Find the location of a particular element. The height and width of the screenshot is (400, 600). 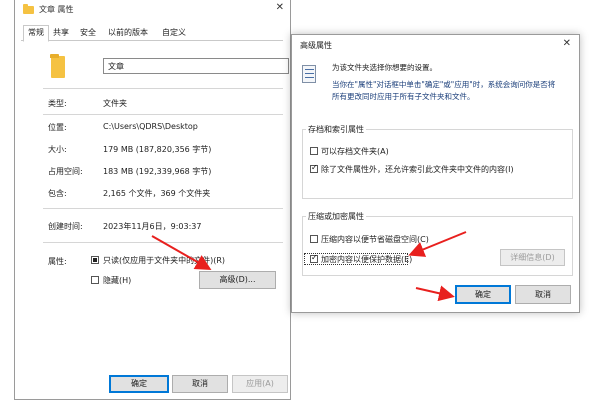

readonly-label: 只读(仅应用于文件夹中的文件)(R) is located at coordinates (164, 260).